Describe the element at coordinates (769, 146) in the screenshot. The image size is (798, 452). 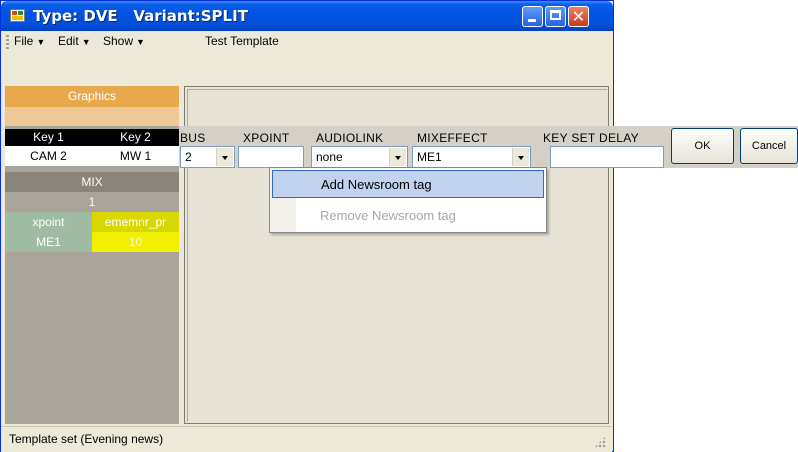
I see `cancel-button: Cancel` at that location.